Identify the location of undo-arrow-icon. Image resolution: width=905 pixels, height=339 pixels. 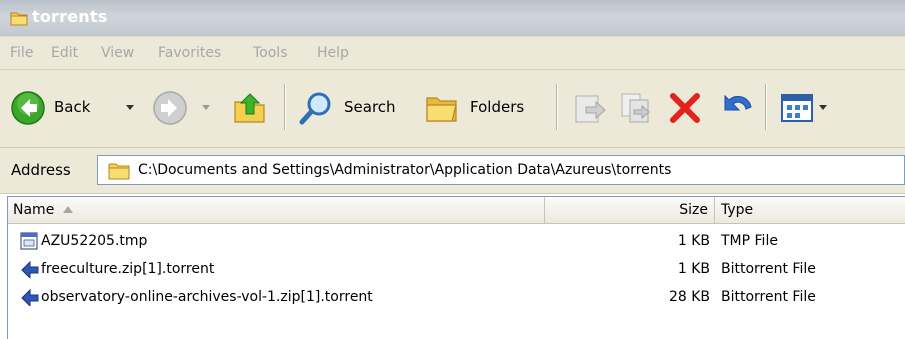
(738, 102).